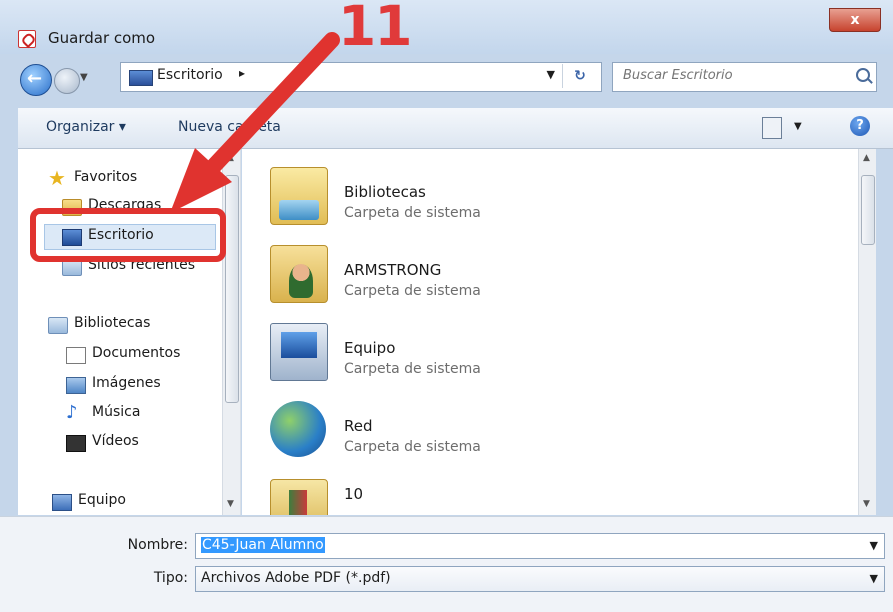  I want to click on search-box, so click(744, 77).